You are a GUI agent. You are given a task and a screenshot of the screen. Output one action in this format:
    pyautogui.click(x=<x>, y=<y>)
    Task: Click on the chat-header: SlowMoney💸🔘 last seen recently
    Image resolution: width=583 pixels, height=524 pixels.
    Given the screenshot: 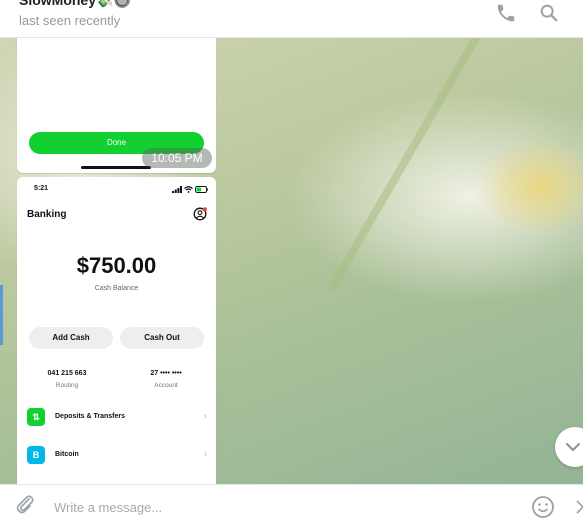 What is the action you would take?
    pyautogui.click(x=291, y=19)
    